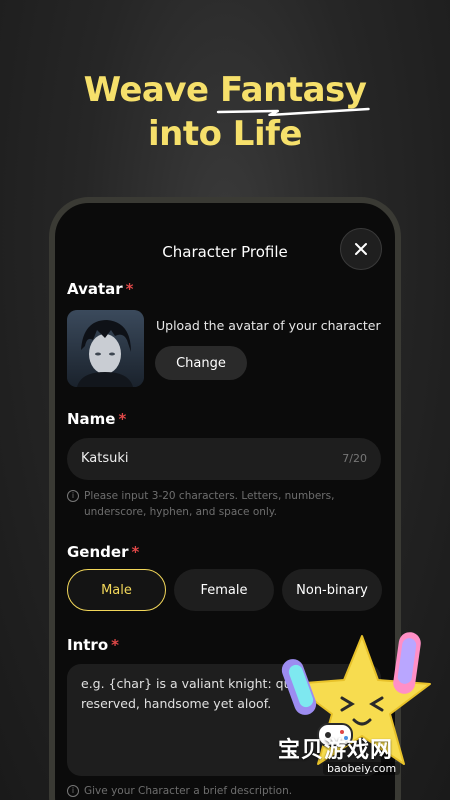 Image resolution: width=450 pixels, height=800 pixels. I want to click on gender-option-female: Female, so click(224, 590).